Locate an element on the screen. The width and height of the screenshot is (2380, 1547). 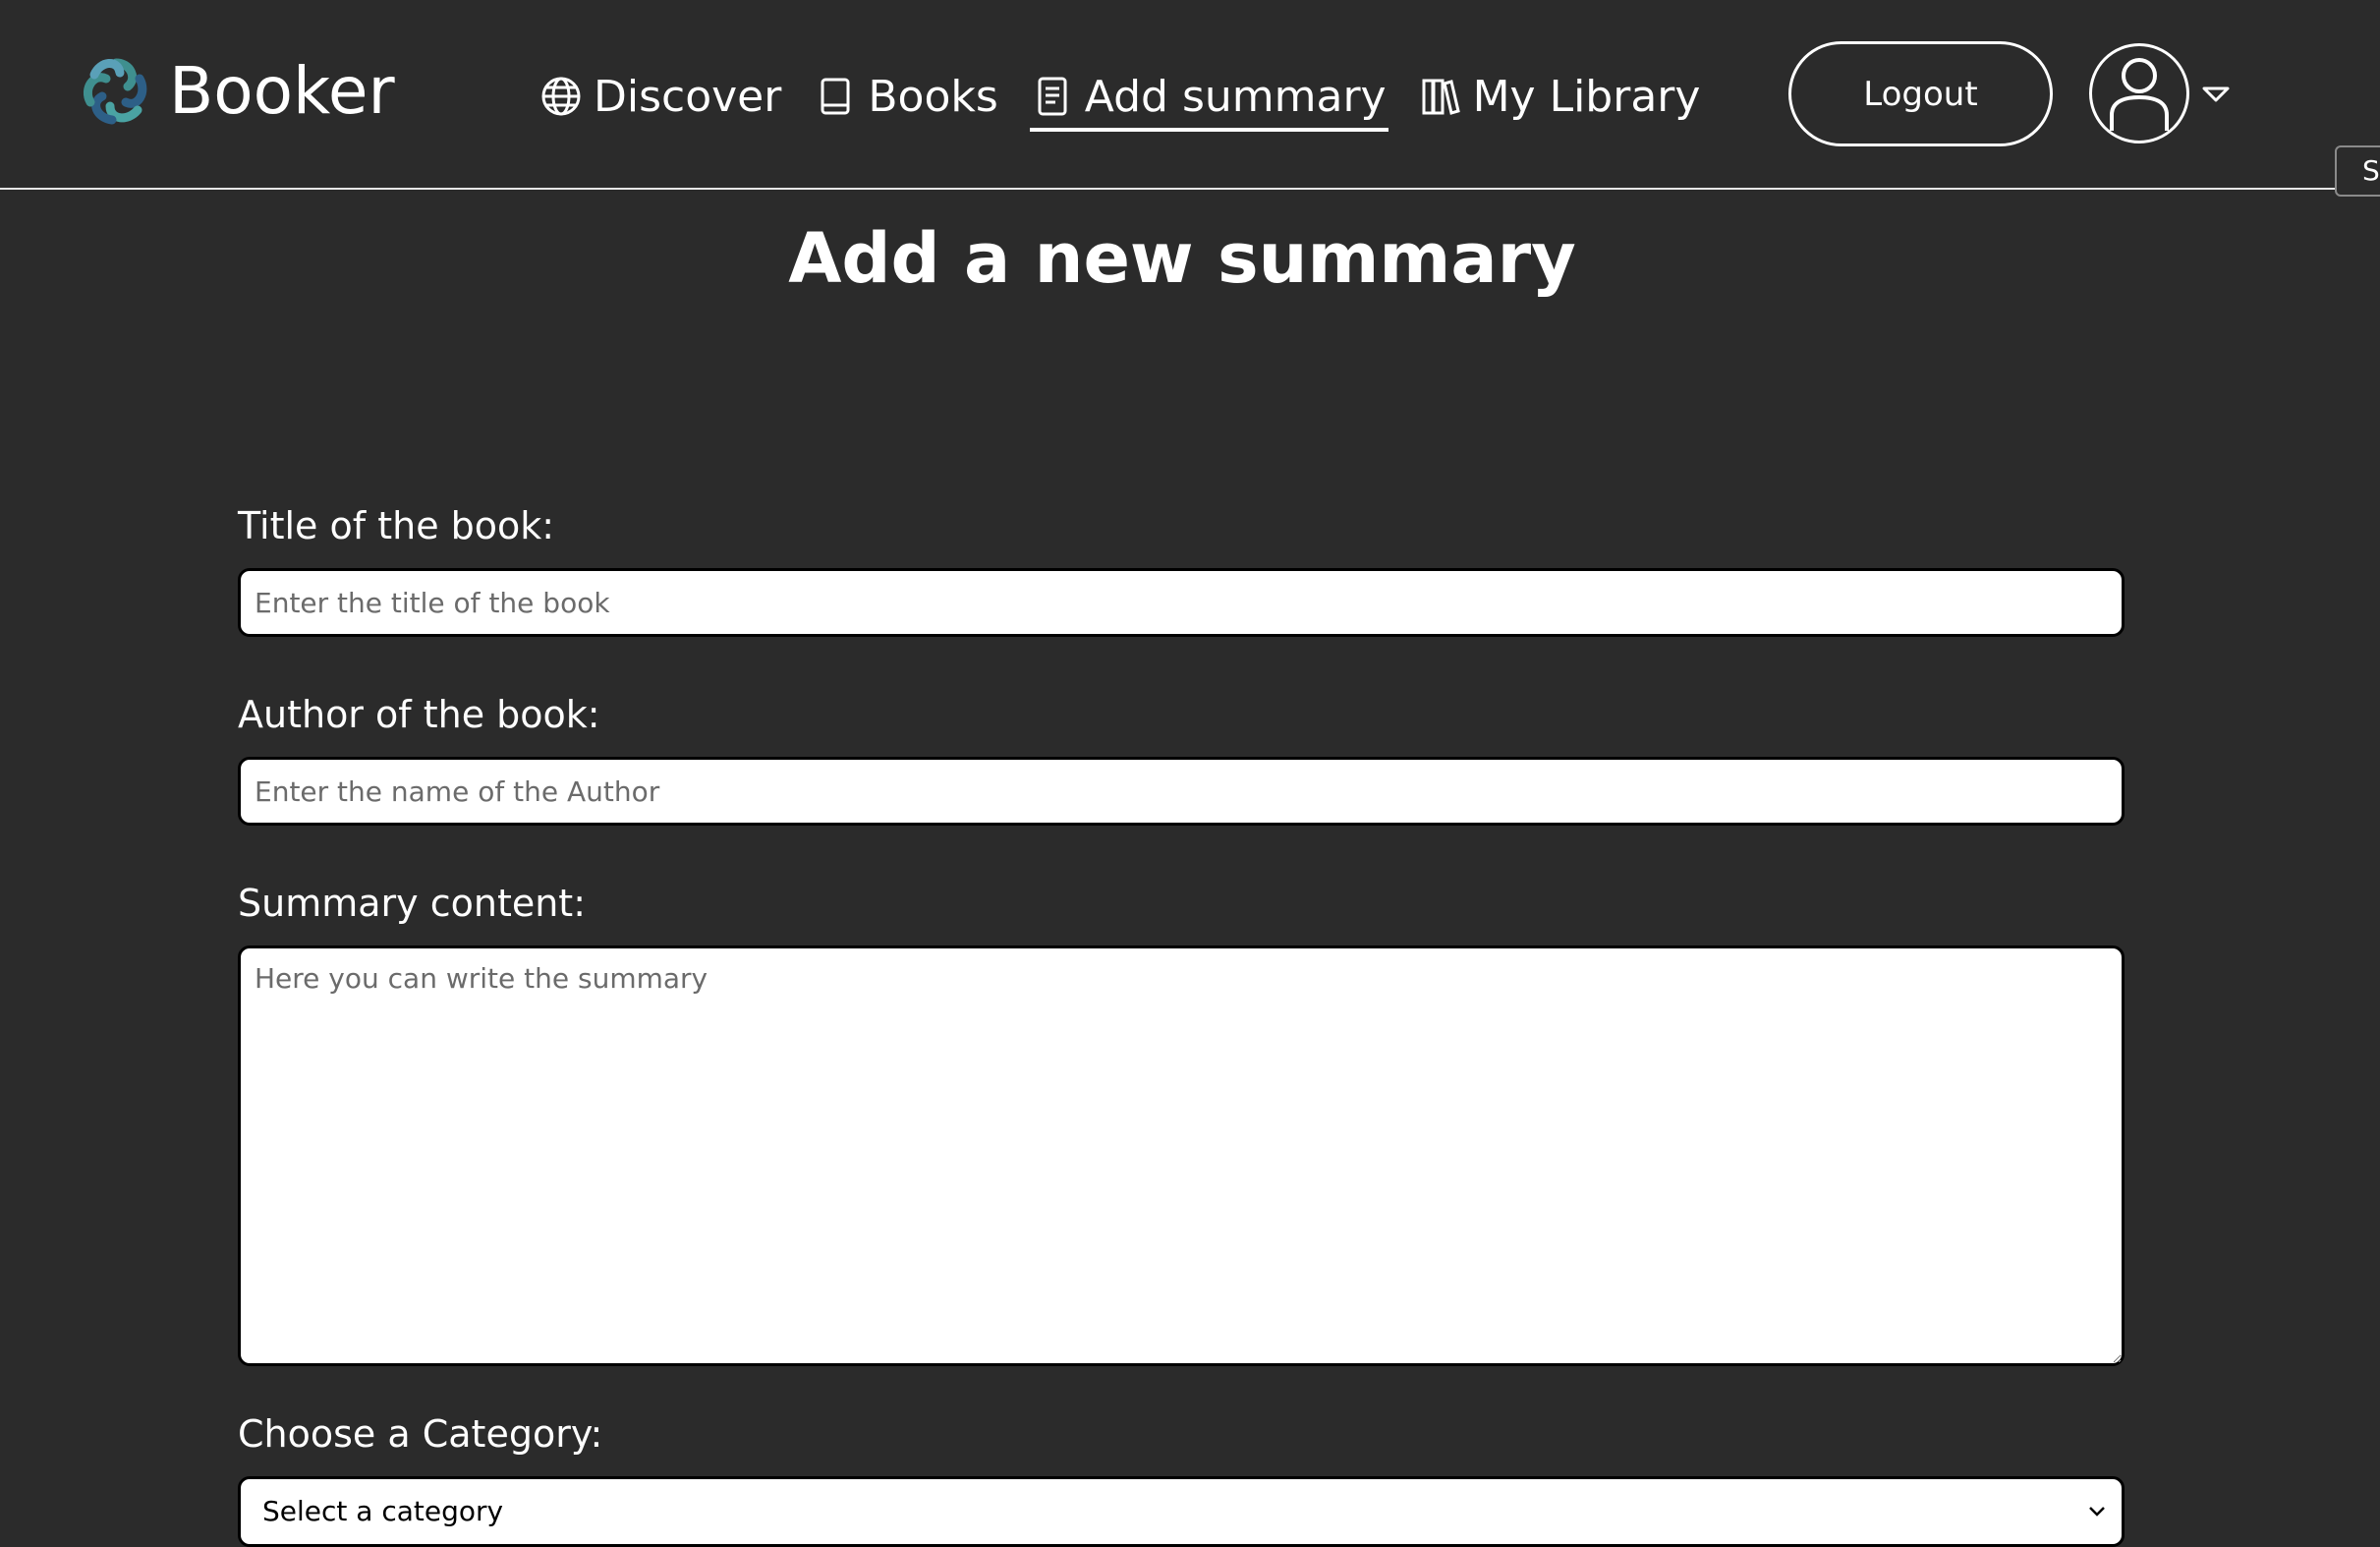
user-avatar is located at coordinates (2139, 93).